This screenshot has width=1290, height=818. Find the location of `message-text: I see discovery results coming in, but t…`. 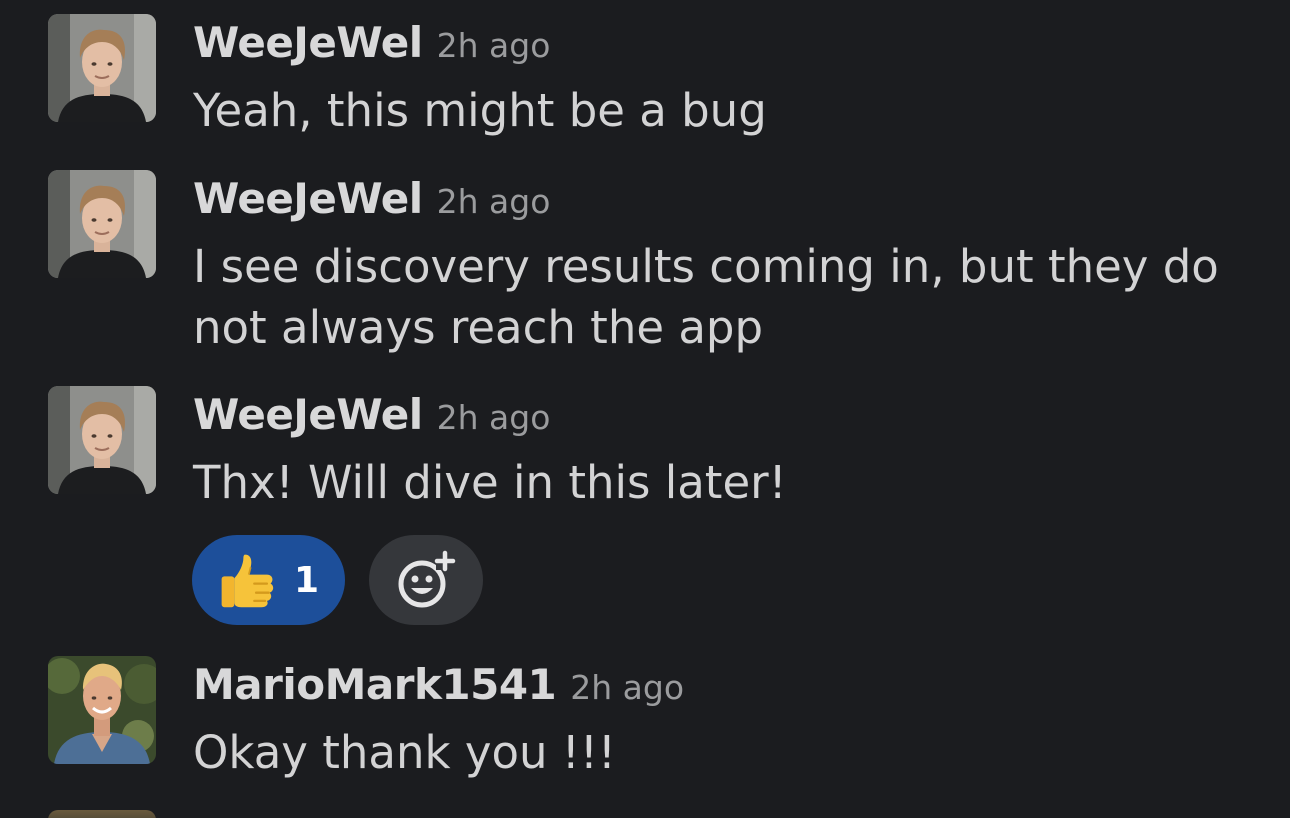

message-text: I see discovery results coming in, but t… is located at coordinates (706, 297).